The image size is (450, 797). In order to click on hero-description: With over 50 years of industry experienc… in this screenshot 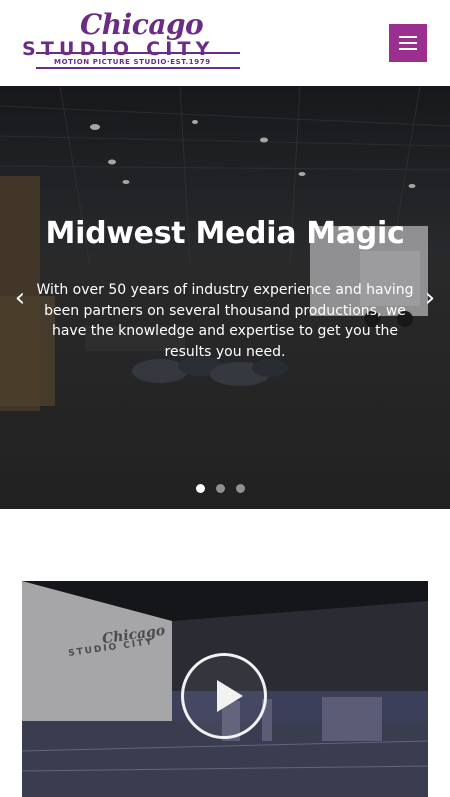, I will do `click(225, 321)`.